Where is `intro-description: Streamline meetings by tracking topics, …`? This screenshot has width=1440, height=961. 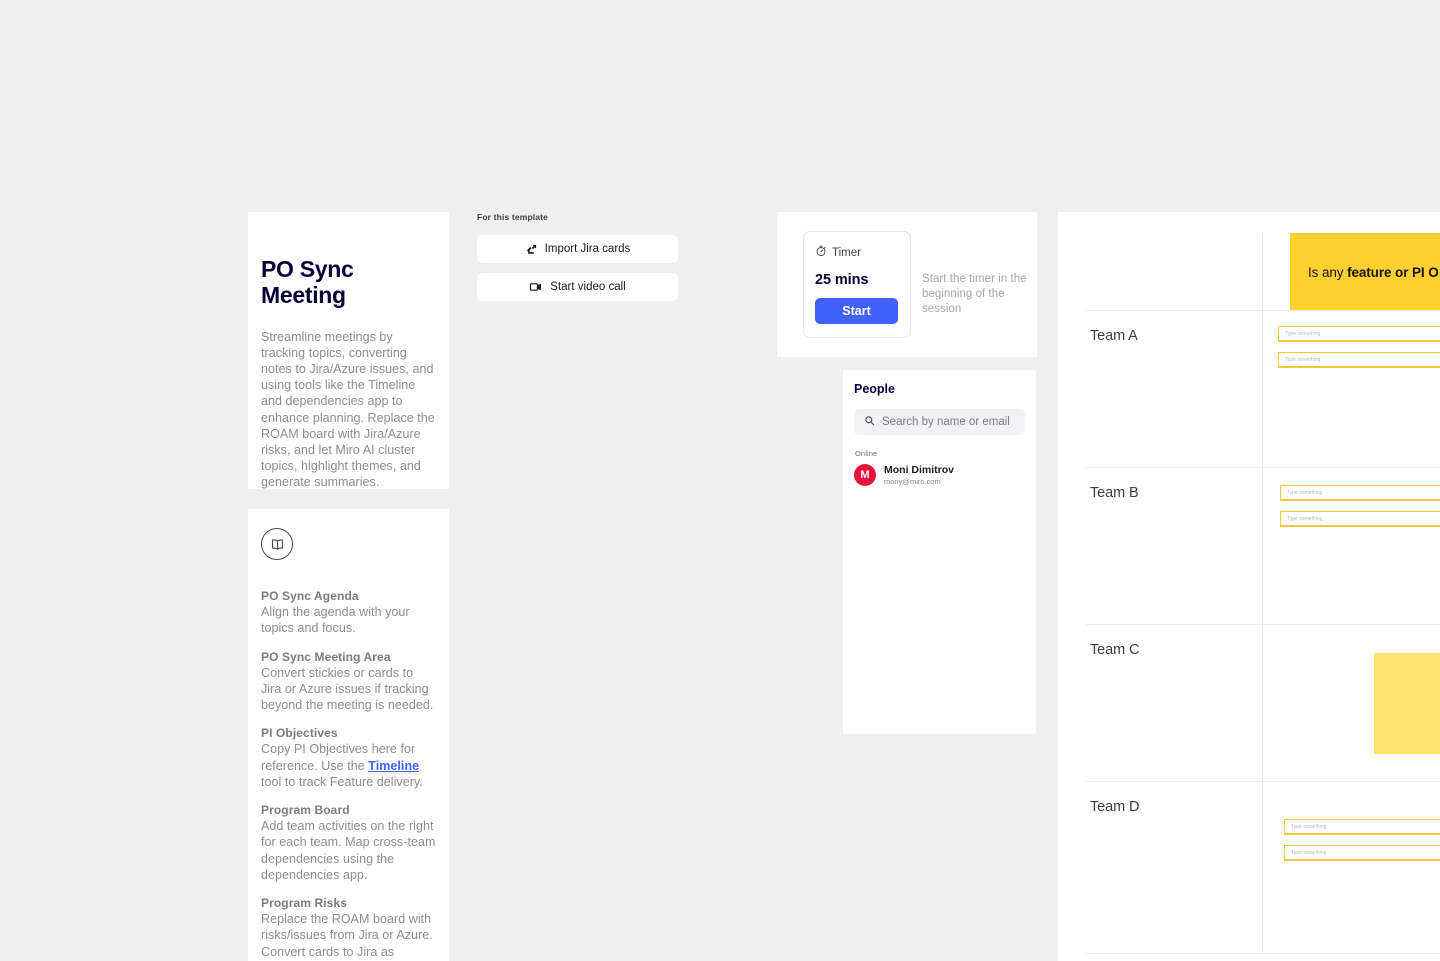
intro-description: Streamline meetings by tracking topics, … is located at coordinates (348, 409).